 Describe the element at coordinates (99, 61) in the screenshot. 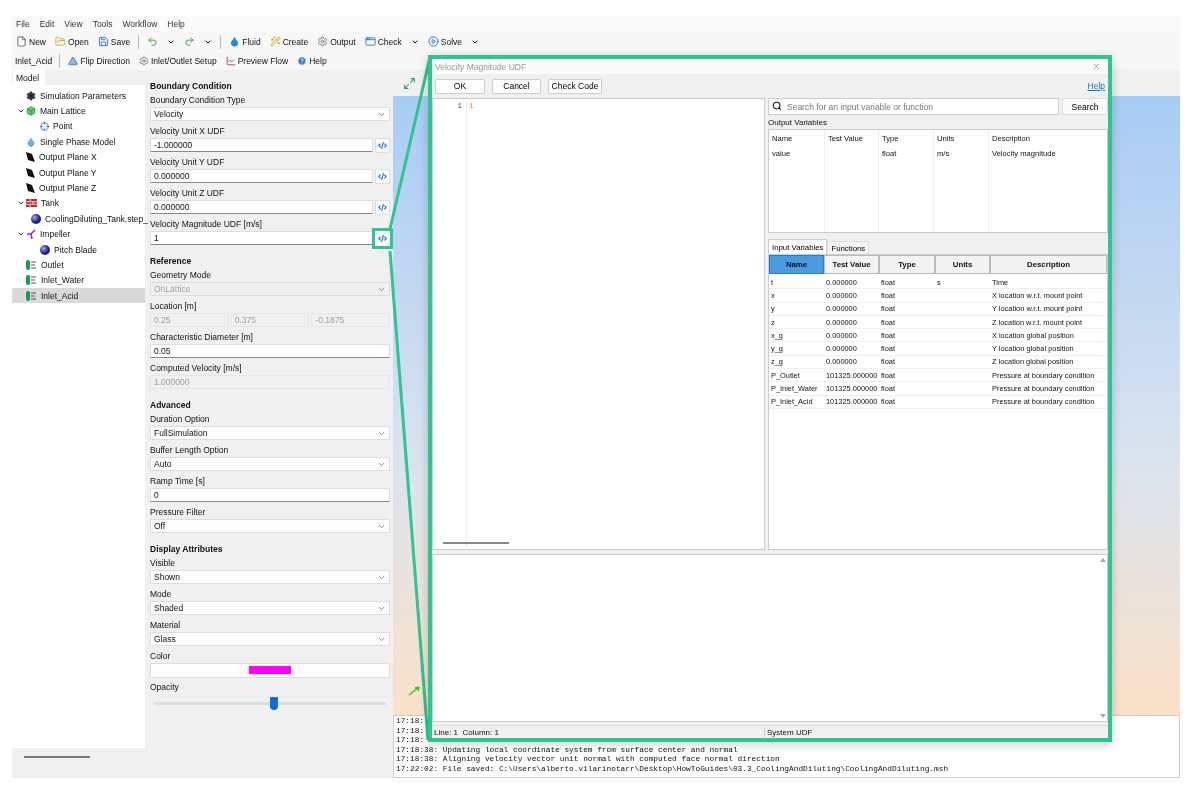

I see `toolbar-button: Flip Direction` at that location.